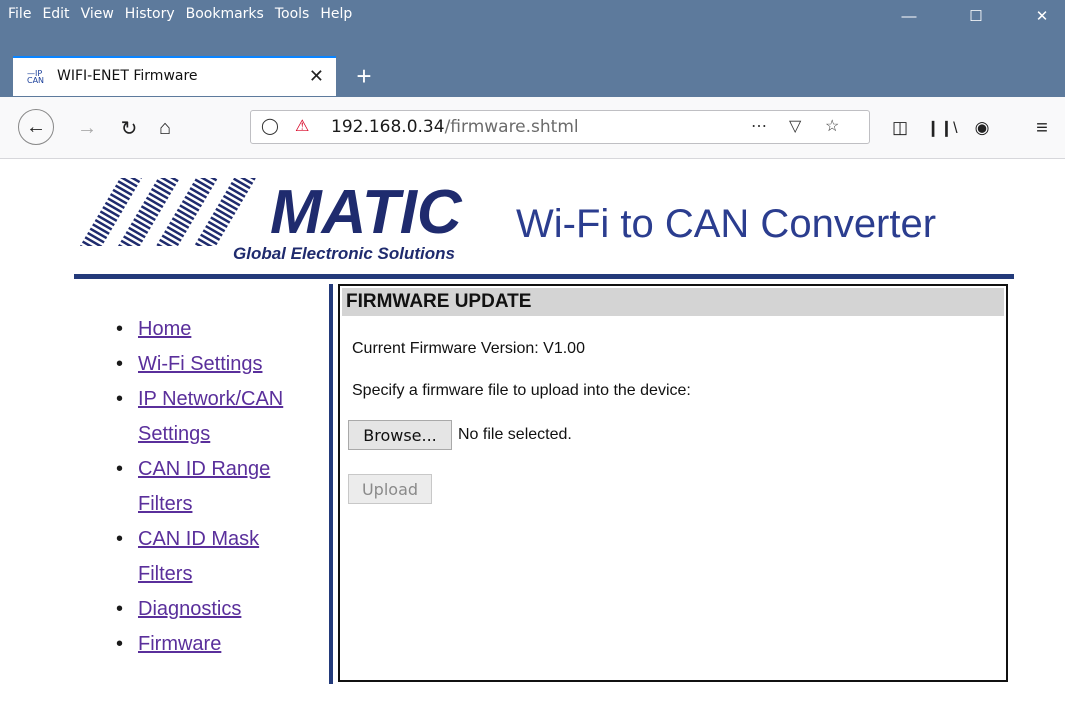 This screenshot has height=702, width=1065. What do you see at coordinates (198, 556) in the screenshot?
I see `nav-link-mask-filters: CAN ID Mask Filters` at bounding box center [198, 556].